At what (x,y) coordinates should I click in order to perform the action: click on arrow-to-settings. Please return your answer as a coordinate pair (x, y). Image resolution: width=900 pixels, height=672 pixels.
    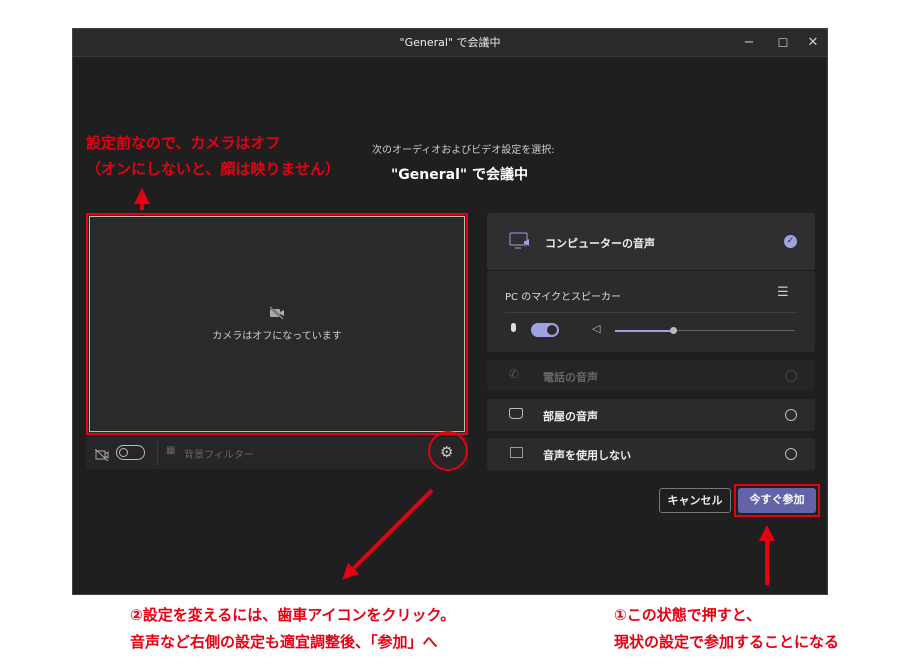
    Looking at the image, I should click on (388, 534).